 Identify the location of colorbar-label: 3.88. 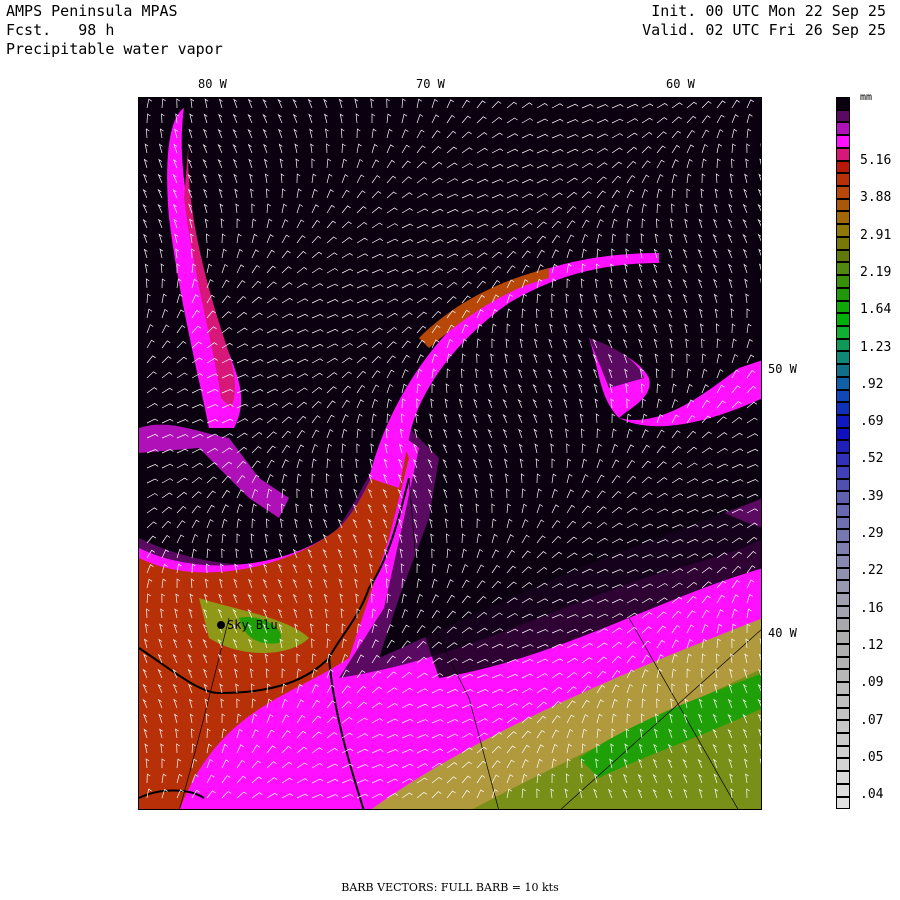
(876, 198).